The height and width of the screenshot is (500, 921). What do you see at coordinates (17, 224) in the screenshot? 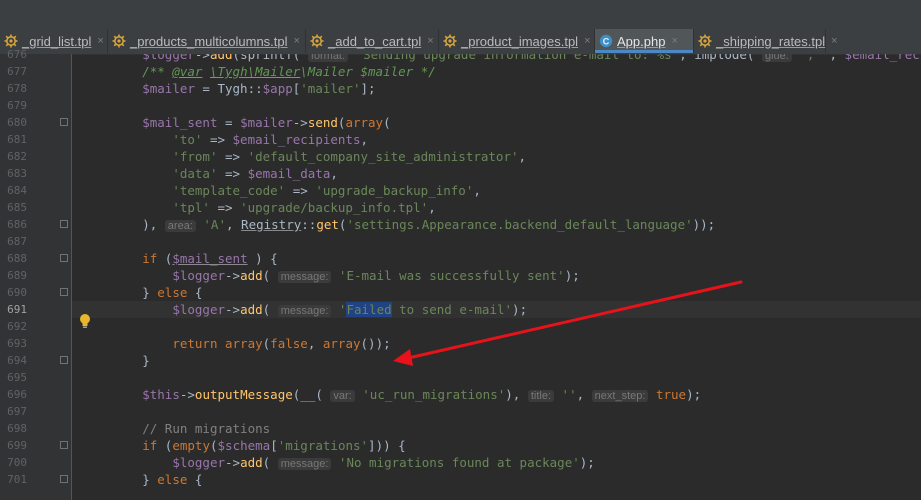
I see `line-number: 686` at bounding box center [17, 224].